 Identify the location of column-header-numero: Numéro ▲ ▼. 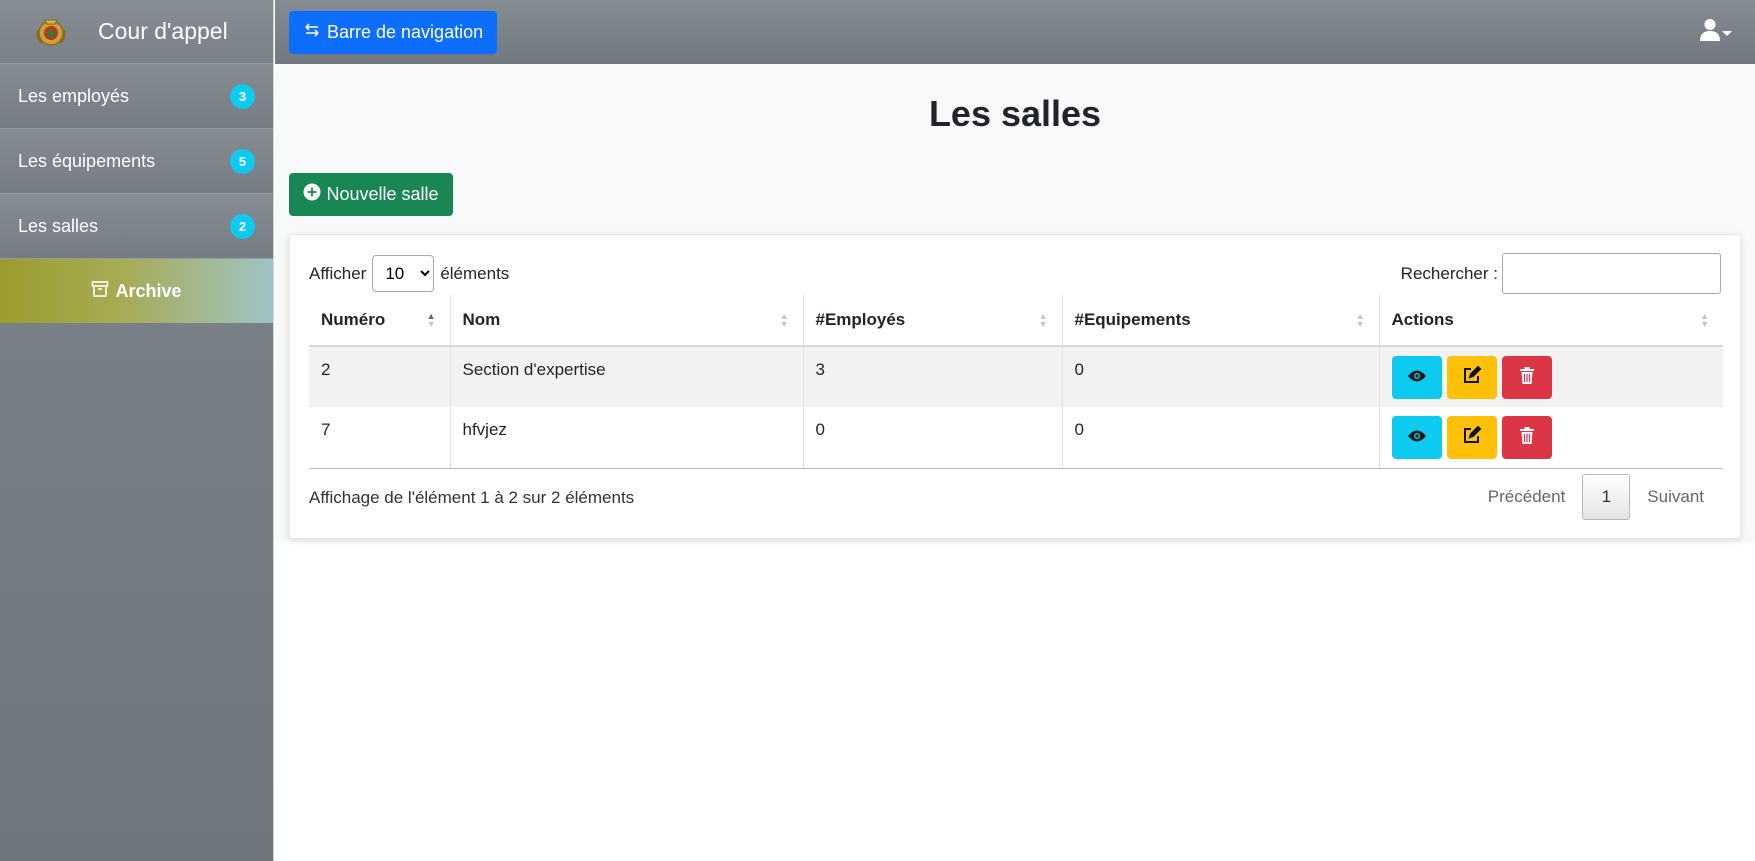
(379, 321).